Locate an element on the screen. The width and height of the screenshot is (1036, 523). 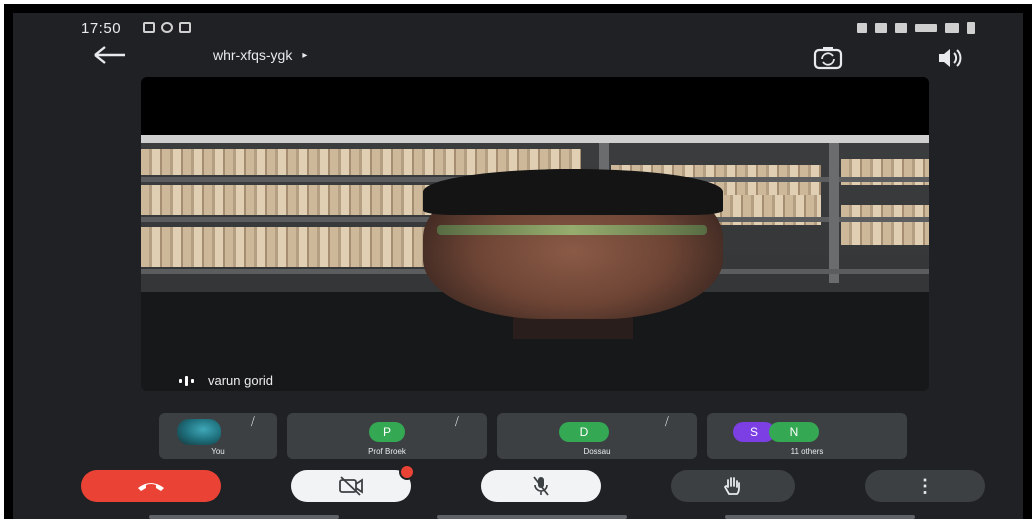
system-icons is located at coordinates (916, 28).